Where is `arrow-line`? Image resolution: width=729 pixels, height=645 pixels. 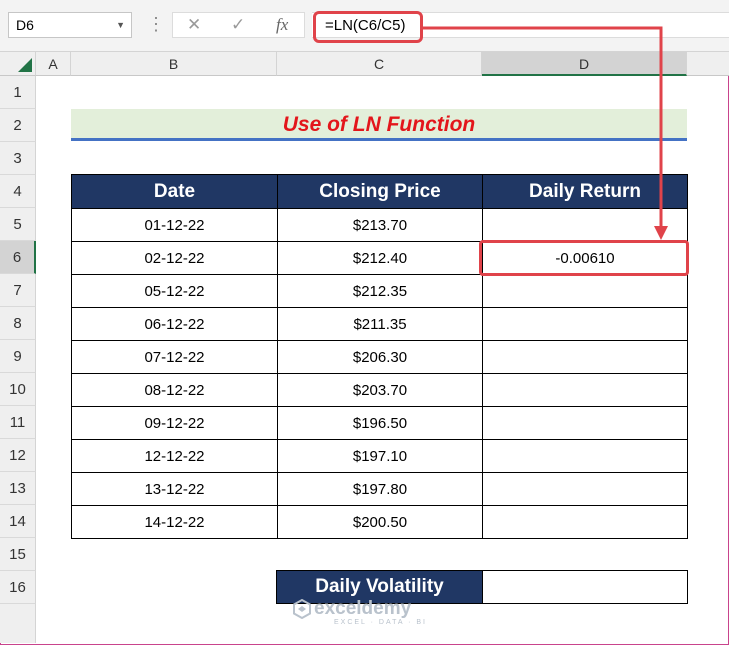 arrow-line is located at coordinates (543, 127).